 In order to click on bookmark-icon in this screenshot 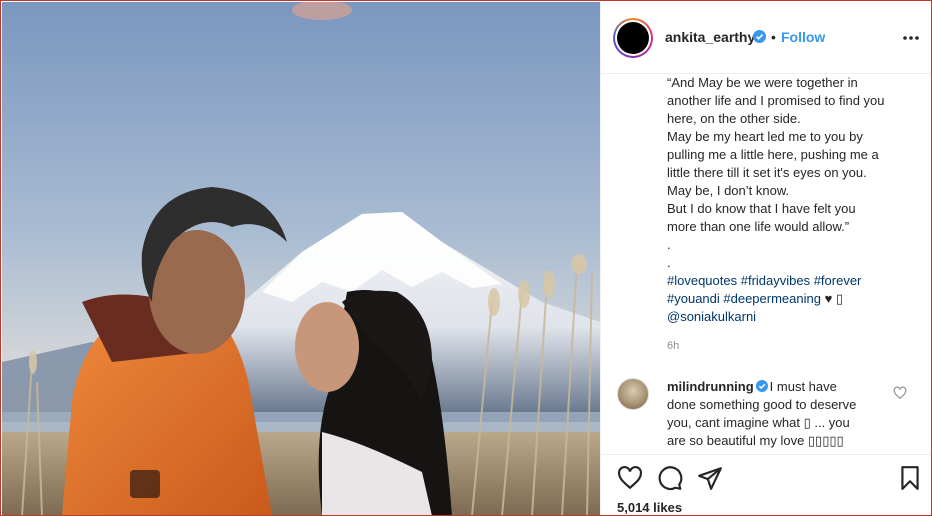, I will do `click(910, 478)`.